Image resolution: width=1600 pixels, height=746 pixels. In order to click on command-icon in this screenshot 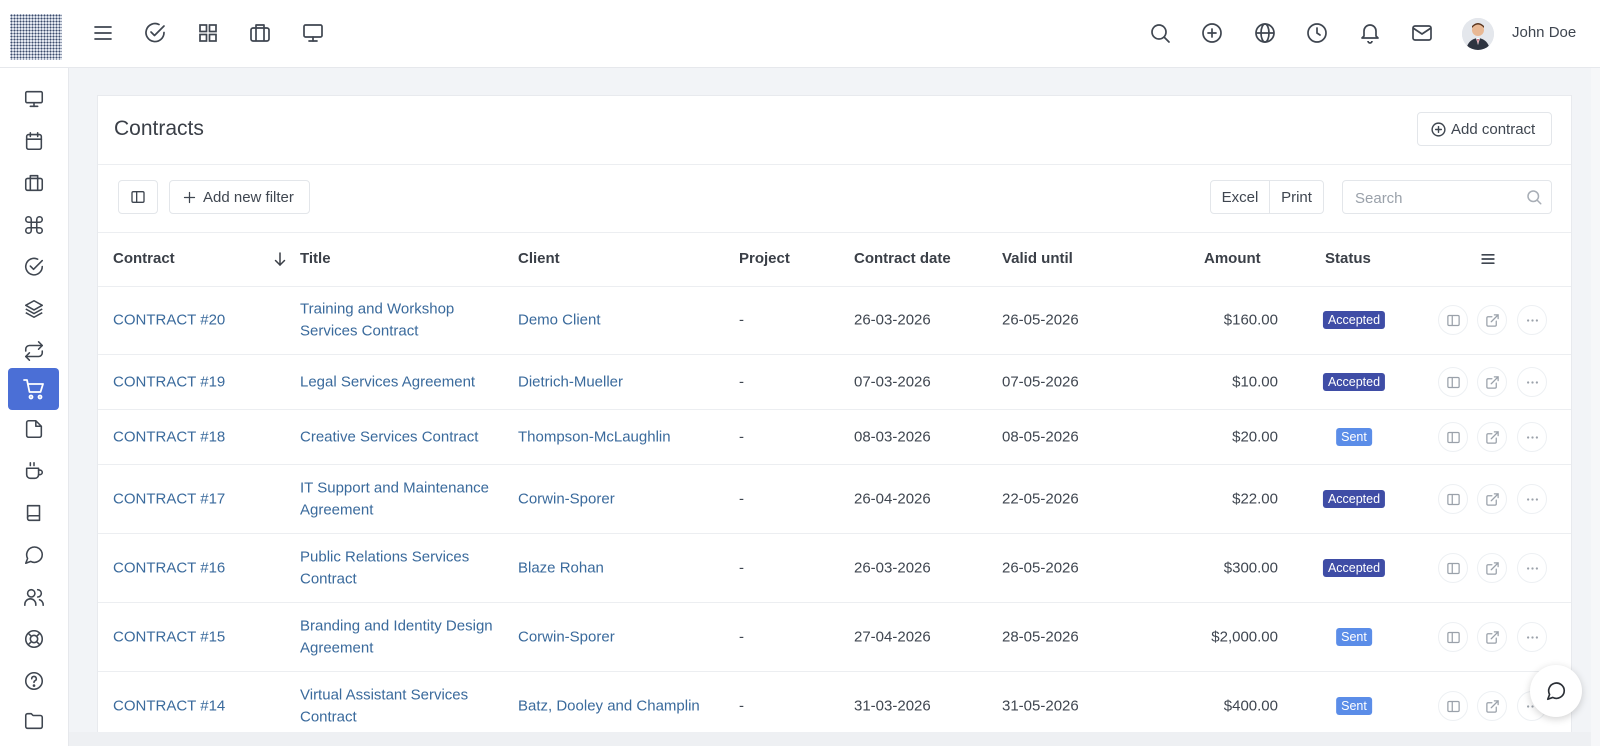, I will do `click(33, 225)`.